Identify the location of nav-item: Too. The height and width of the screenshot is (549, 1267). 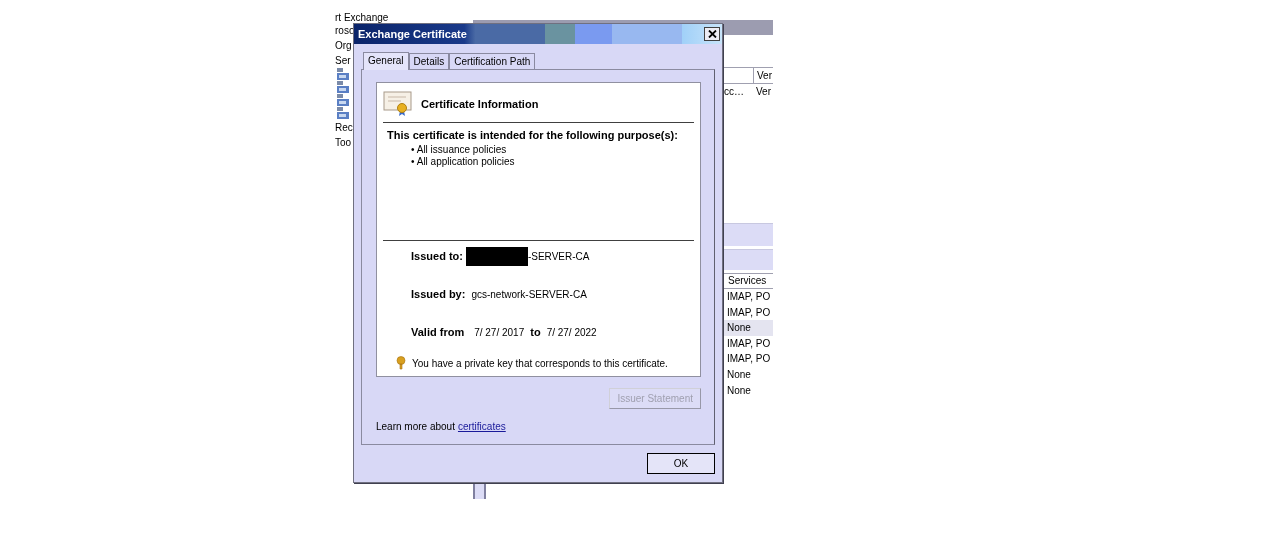
(343, 142).